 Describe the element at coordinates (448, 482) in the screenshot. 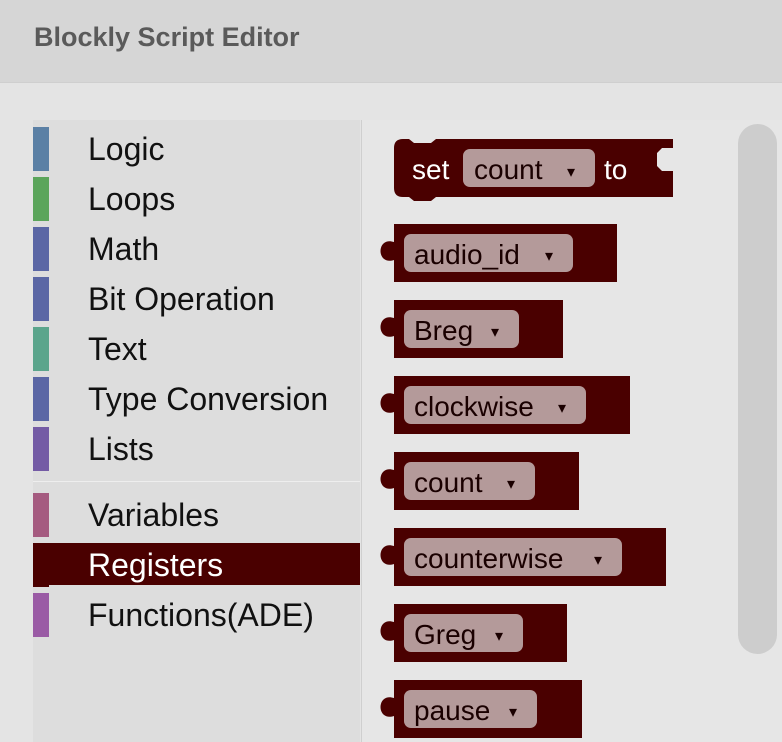

I see `register-variable-name: count` at that location.